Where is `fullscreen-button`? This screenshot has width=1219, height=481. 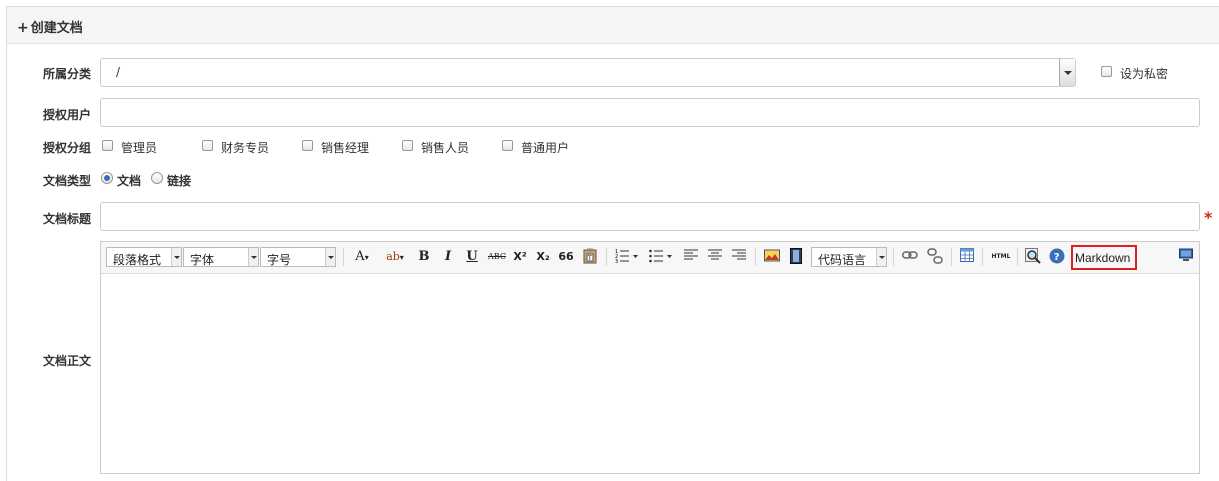
fullscreen-button is located at coordinates (1186, 257).